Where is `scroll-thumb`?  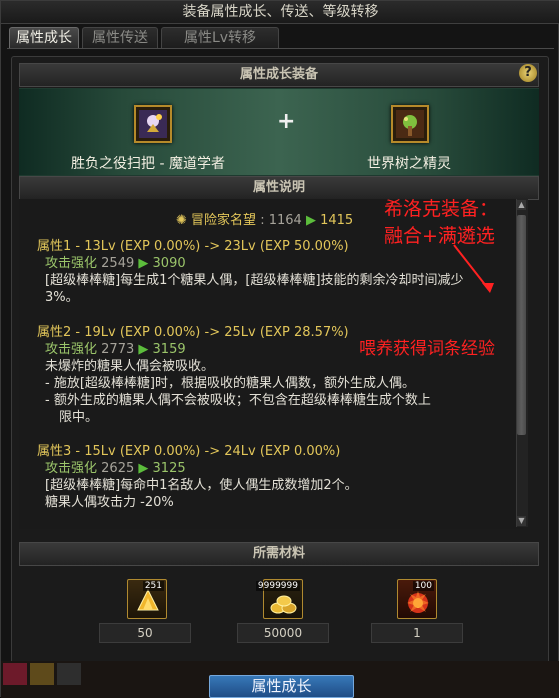 scroll-thumb is located at coordinates (521, 325).